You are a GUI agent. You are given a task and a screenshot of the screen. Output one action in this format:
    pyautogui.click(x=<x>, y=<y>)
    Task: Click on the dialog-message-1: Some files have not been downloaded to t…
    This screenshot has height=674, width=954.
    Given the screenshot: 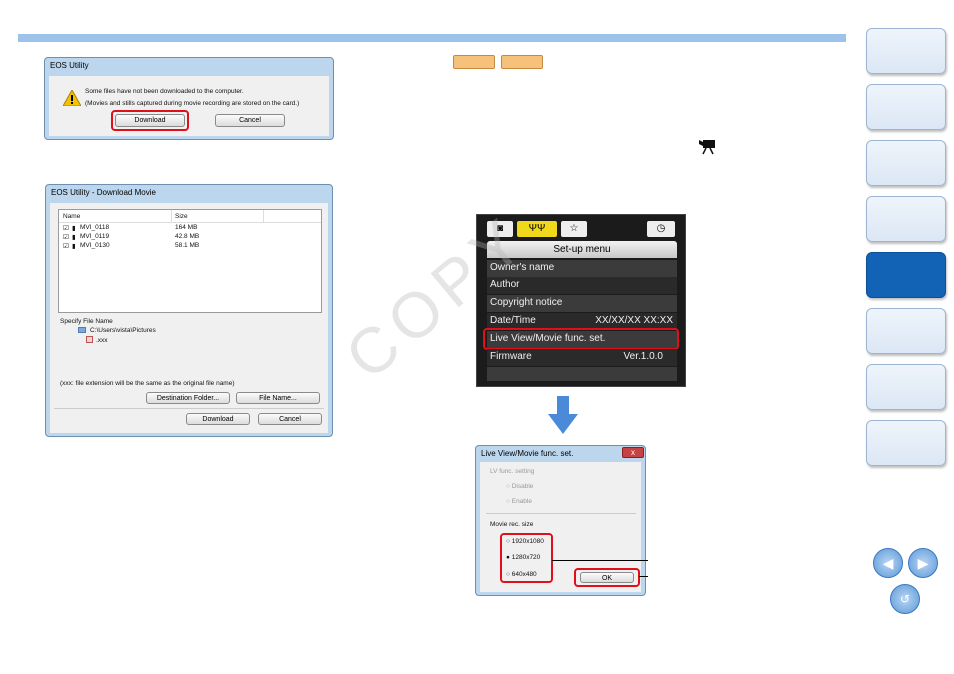 What is the action you would take?
    pyautogui.click(x=164, y=91)
    